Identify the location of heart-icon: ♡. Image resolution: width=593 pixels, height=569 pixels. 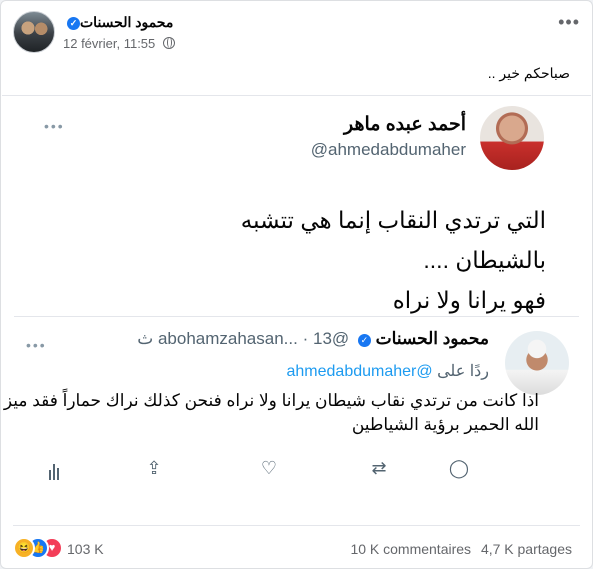
(269, 468).